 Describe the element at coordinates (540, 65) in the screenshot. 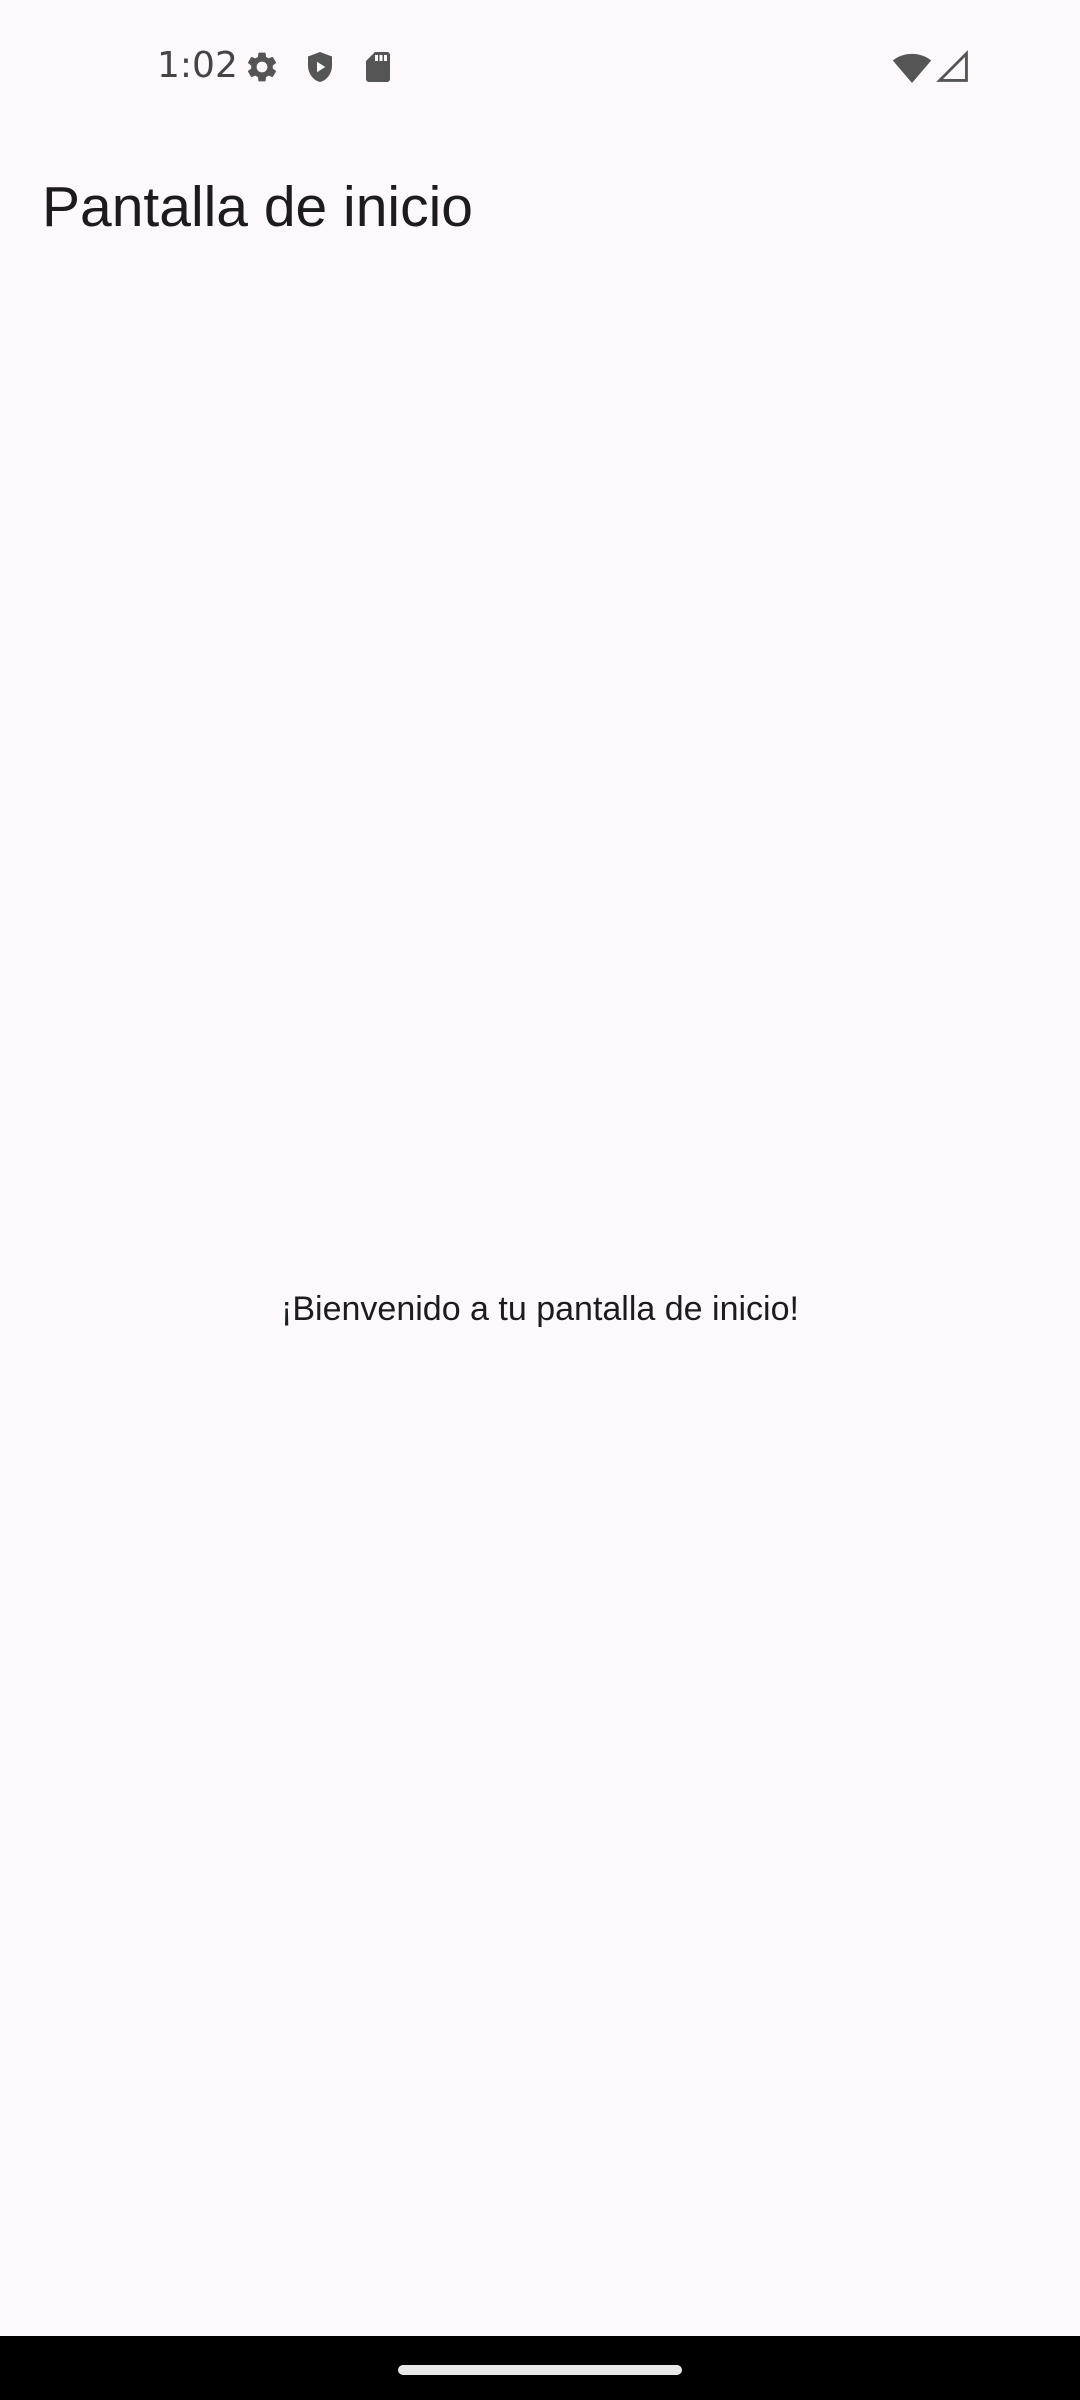

I see `status-bar: 1:02` at that location.